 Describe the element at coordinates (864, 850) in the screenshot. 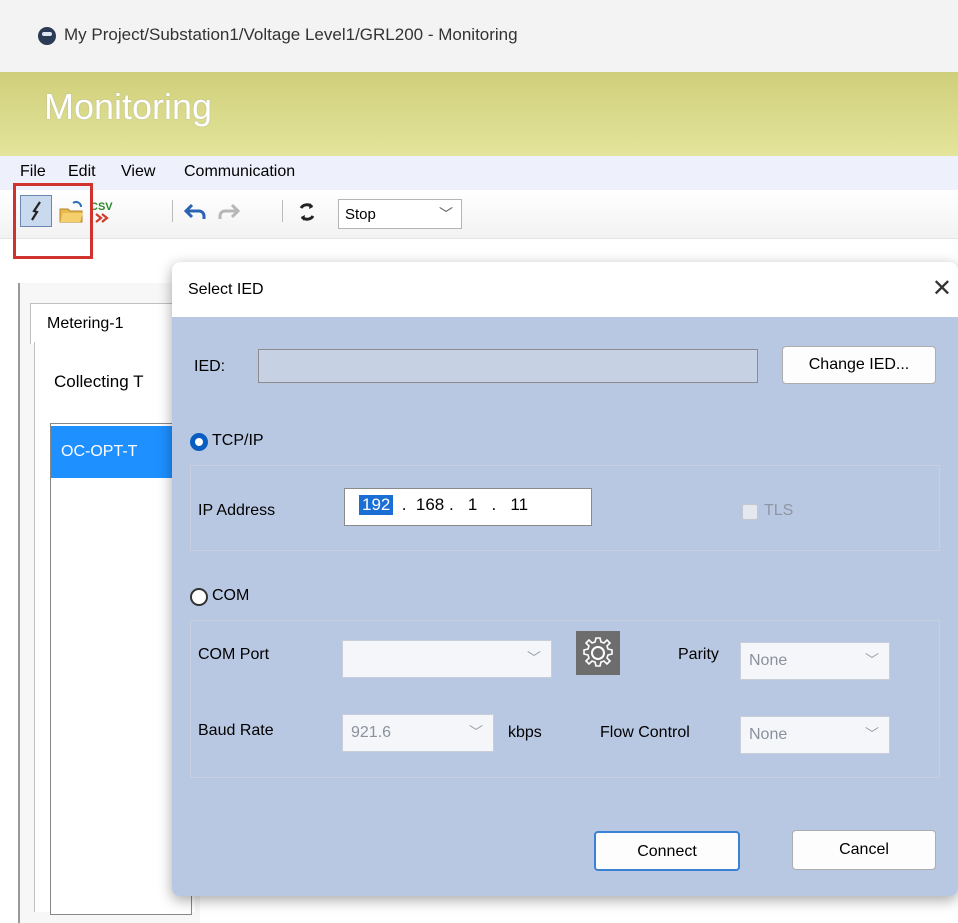

I see `cancel-button: Cancel` at that location.